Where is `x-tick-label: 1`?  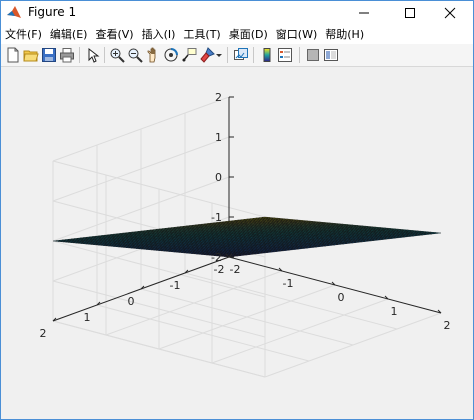
x-tick-label: 1 is located at coordinates (394, 311).